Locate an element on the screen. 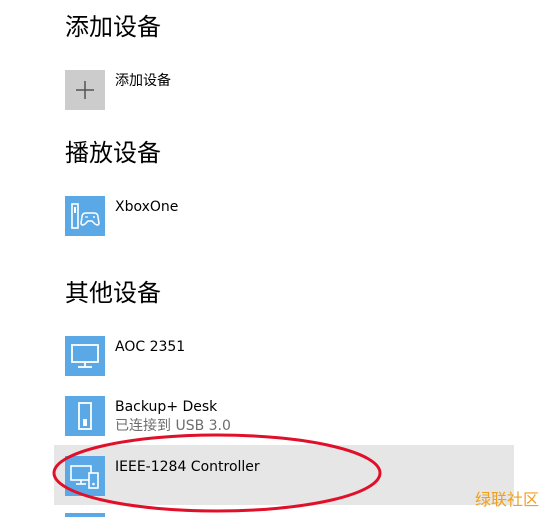 The height and width of the screenshot is (517, 549). device-tile-xboxone is located at coordinates (85, 216).